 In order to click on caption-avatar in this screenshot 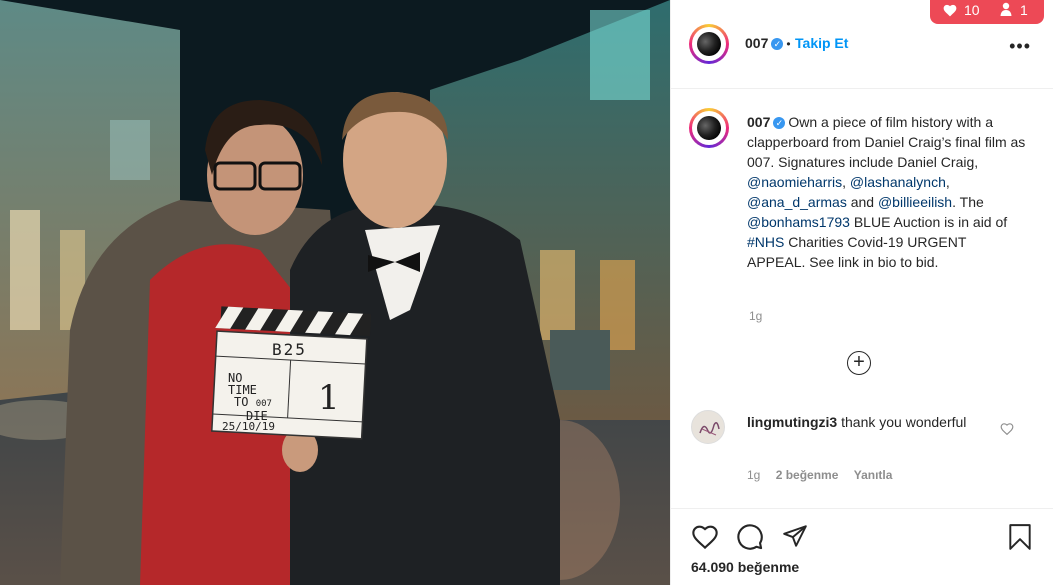, I will do `click(709, 128)`.